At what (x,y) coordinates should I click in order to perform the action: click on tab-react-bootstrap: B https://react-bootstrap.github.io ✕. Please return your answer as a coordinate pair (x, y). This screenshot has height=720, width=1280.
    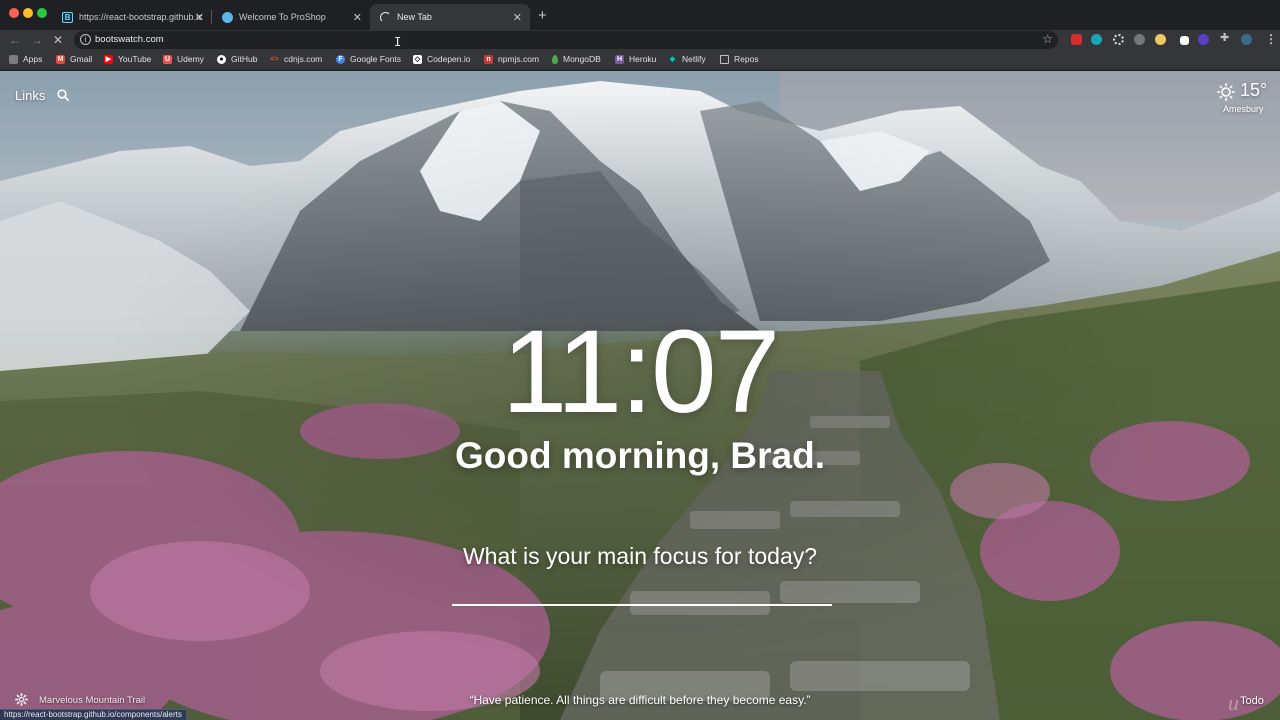
    Looking at the image, I should click on (132, 17).